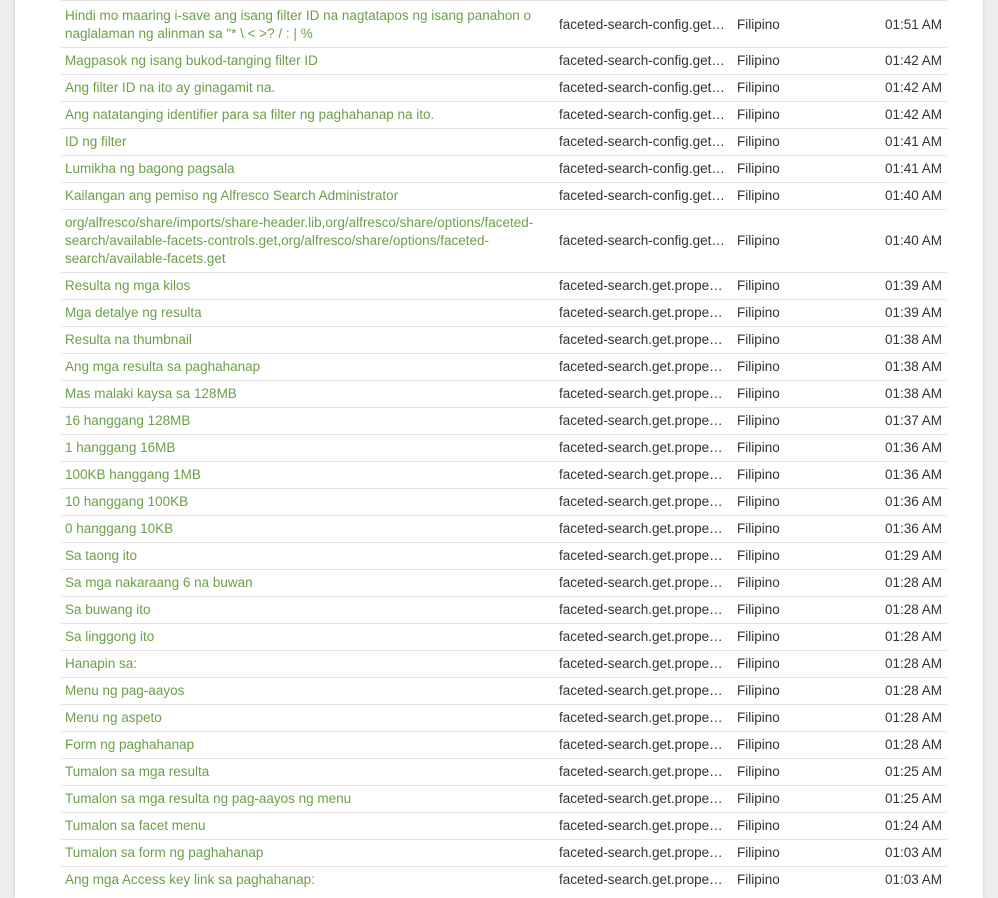  What do you see at coordinates (310, 718) in the screenshot?
I see `string-cell: Menu ng aspeto` at bounding box center [310, 718].